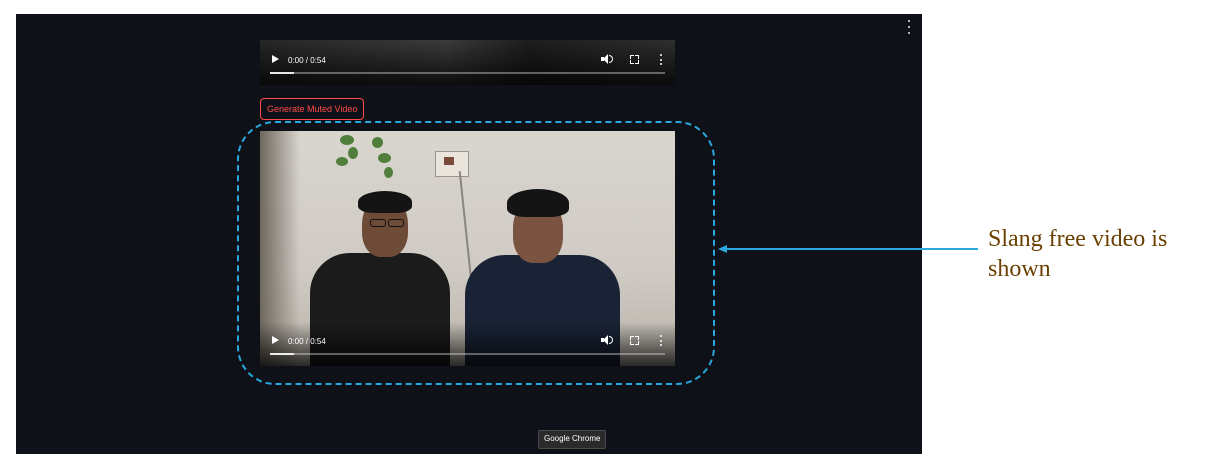 The width and height of the screenshot is (1215, 468). I want to click on fullscreen-icon, so click(634, 59).